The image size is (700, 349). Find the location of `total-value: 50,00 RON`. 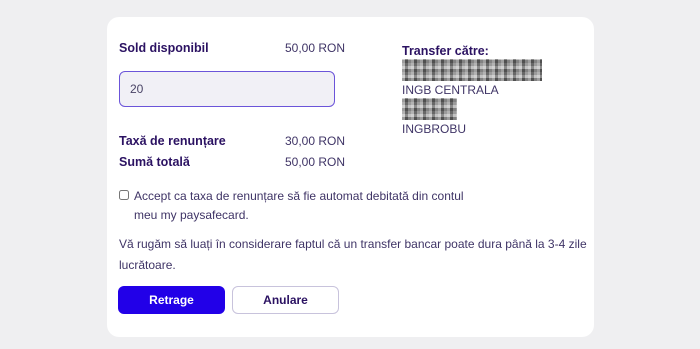

total-value: 50,00 RON is located at coordinates (315, 162).